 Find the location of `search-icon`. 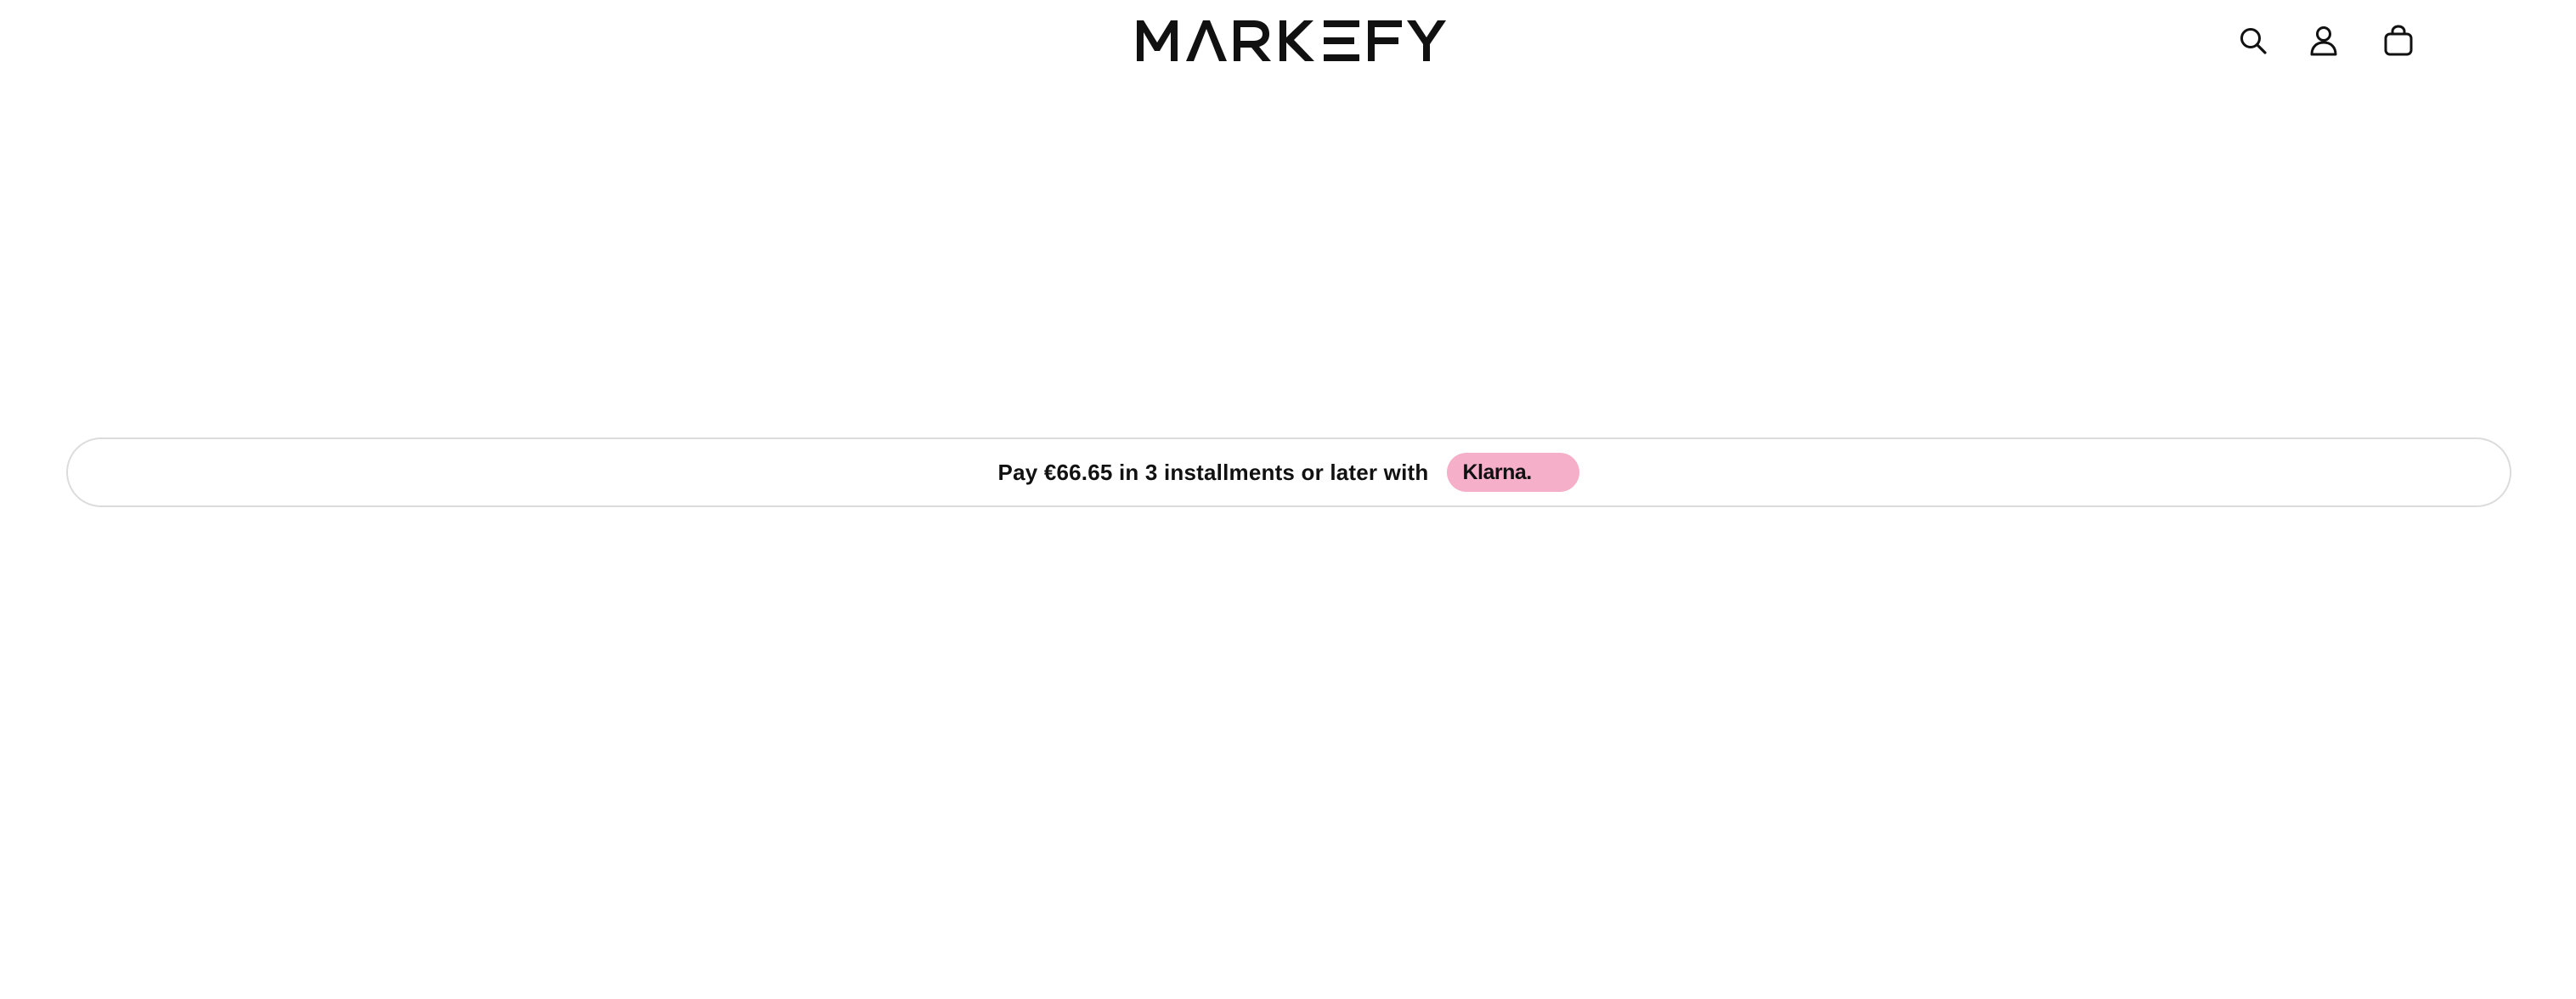

search-icon is located at coordinates (2253, 41).